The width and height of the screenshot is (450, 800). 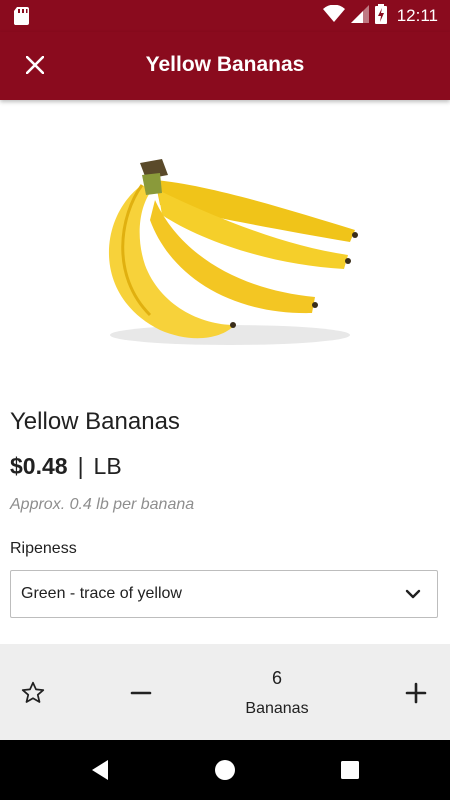 What do you see at coordinates (277, 708) in the screenshot?
I see `quantity-unit: Bananas` at bounding box center [277, 708].